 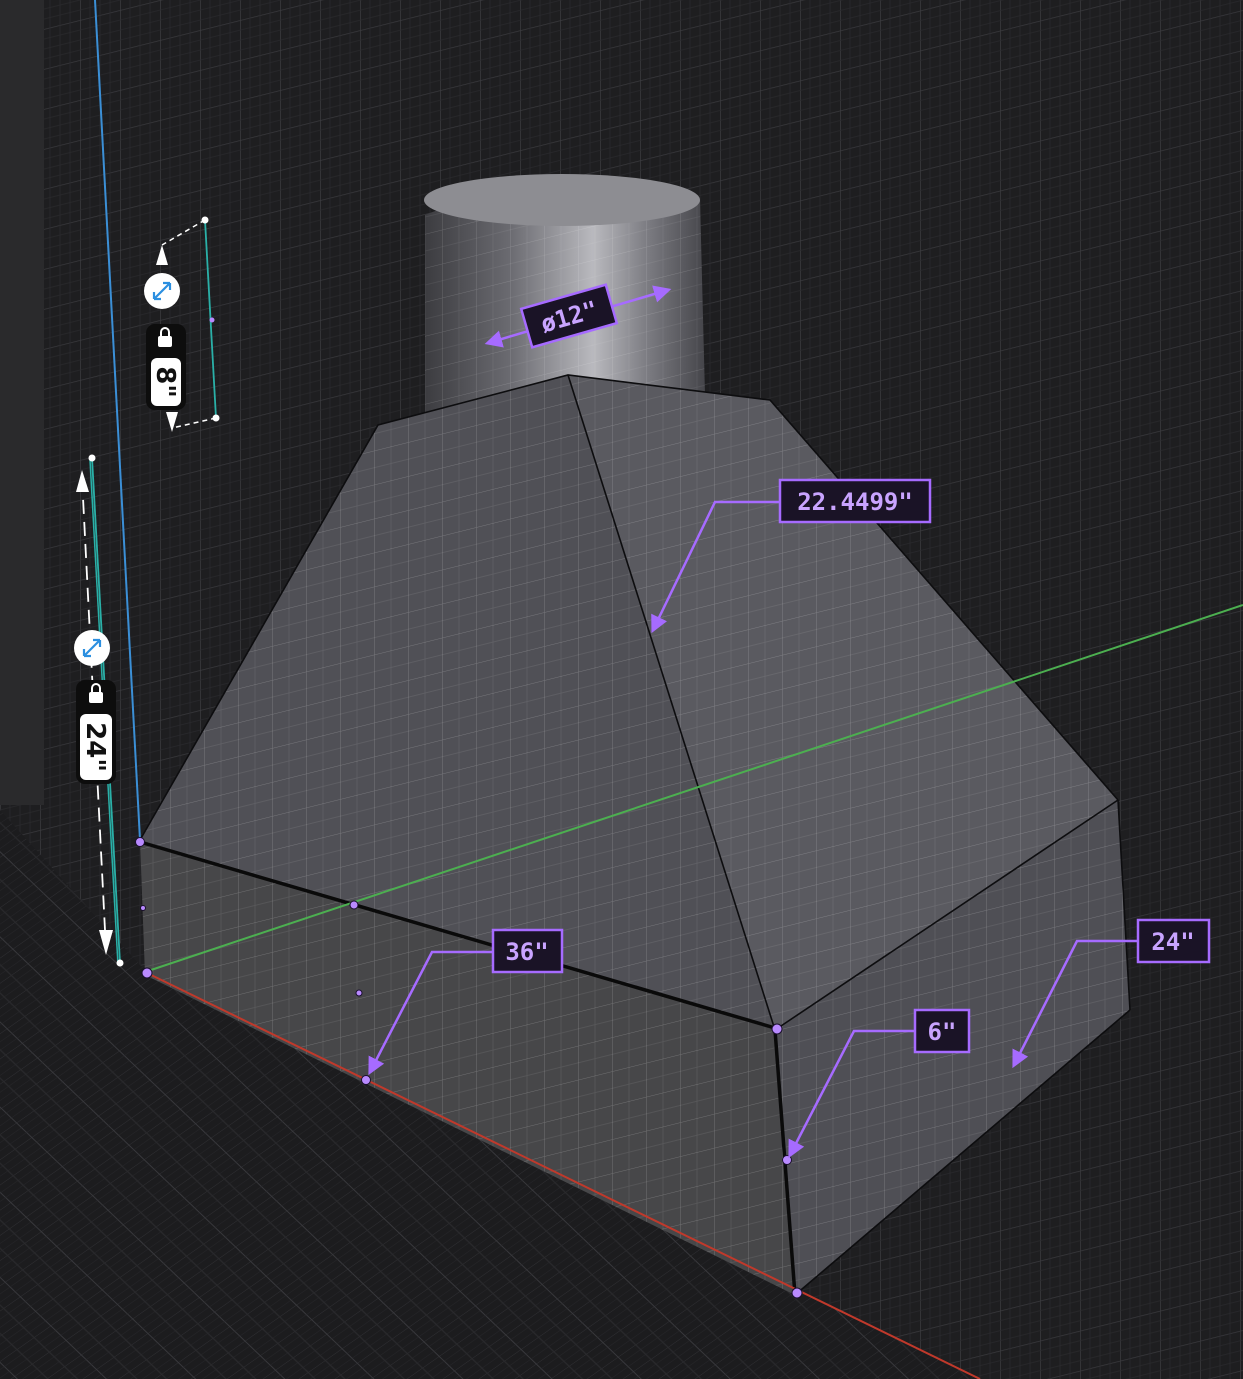 What do you see at coordinates (942, 1032) in the screenshot?
I see `band-height-label: 6"` at bounding box center [942, 1032].